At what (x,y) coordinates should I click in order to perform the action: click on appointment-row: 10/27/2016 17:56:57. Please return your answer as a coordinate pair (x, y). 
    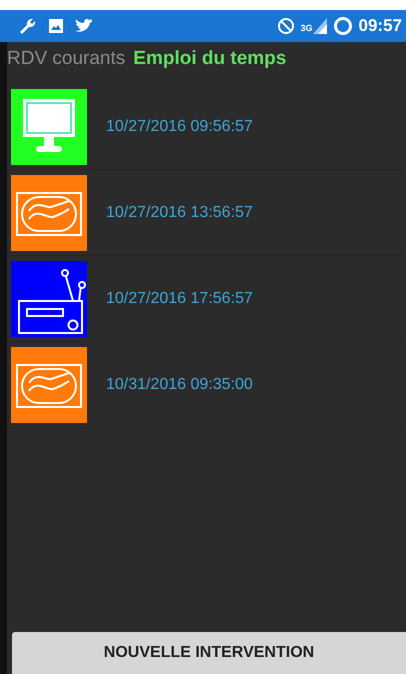
    Looking at the image, I should click on (206, 299).